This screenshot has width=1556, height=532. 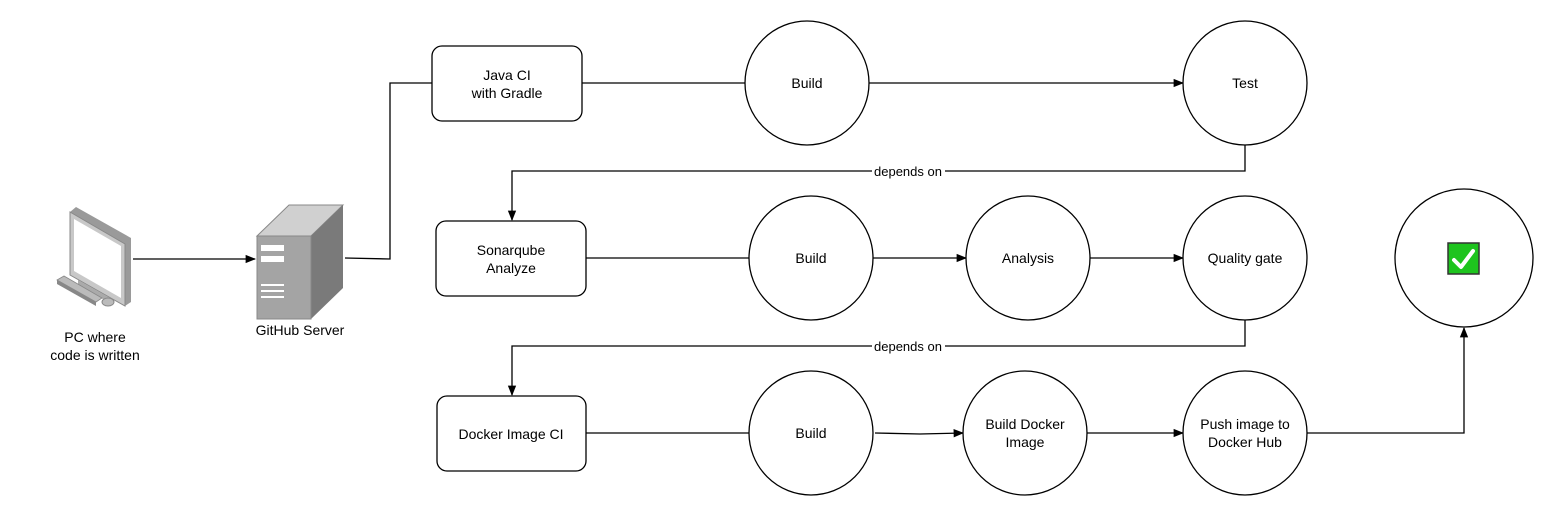 What do you see at coordinates (1245, 258) in the screenshot?
I see `step-label: Quality gate` at bounding box center [1245, 258].